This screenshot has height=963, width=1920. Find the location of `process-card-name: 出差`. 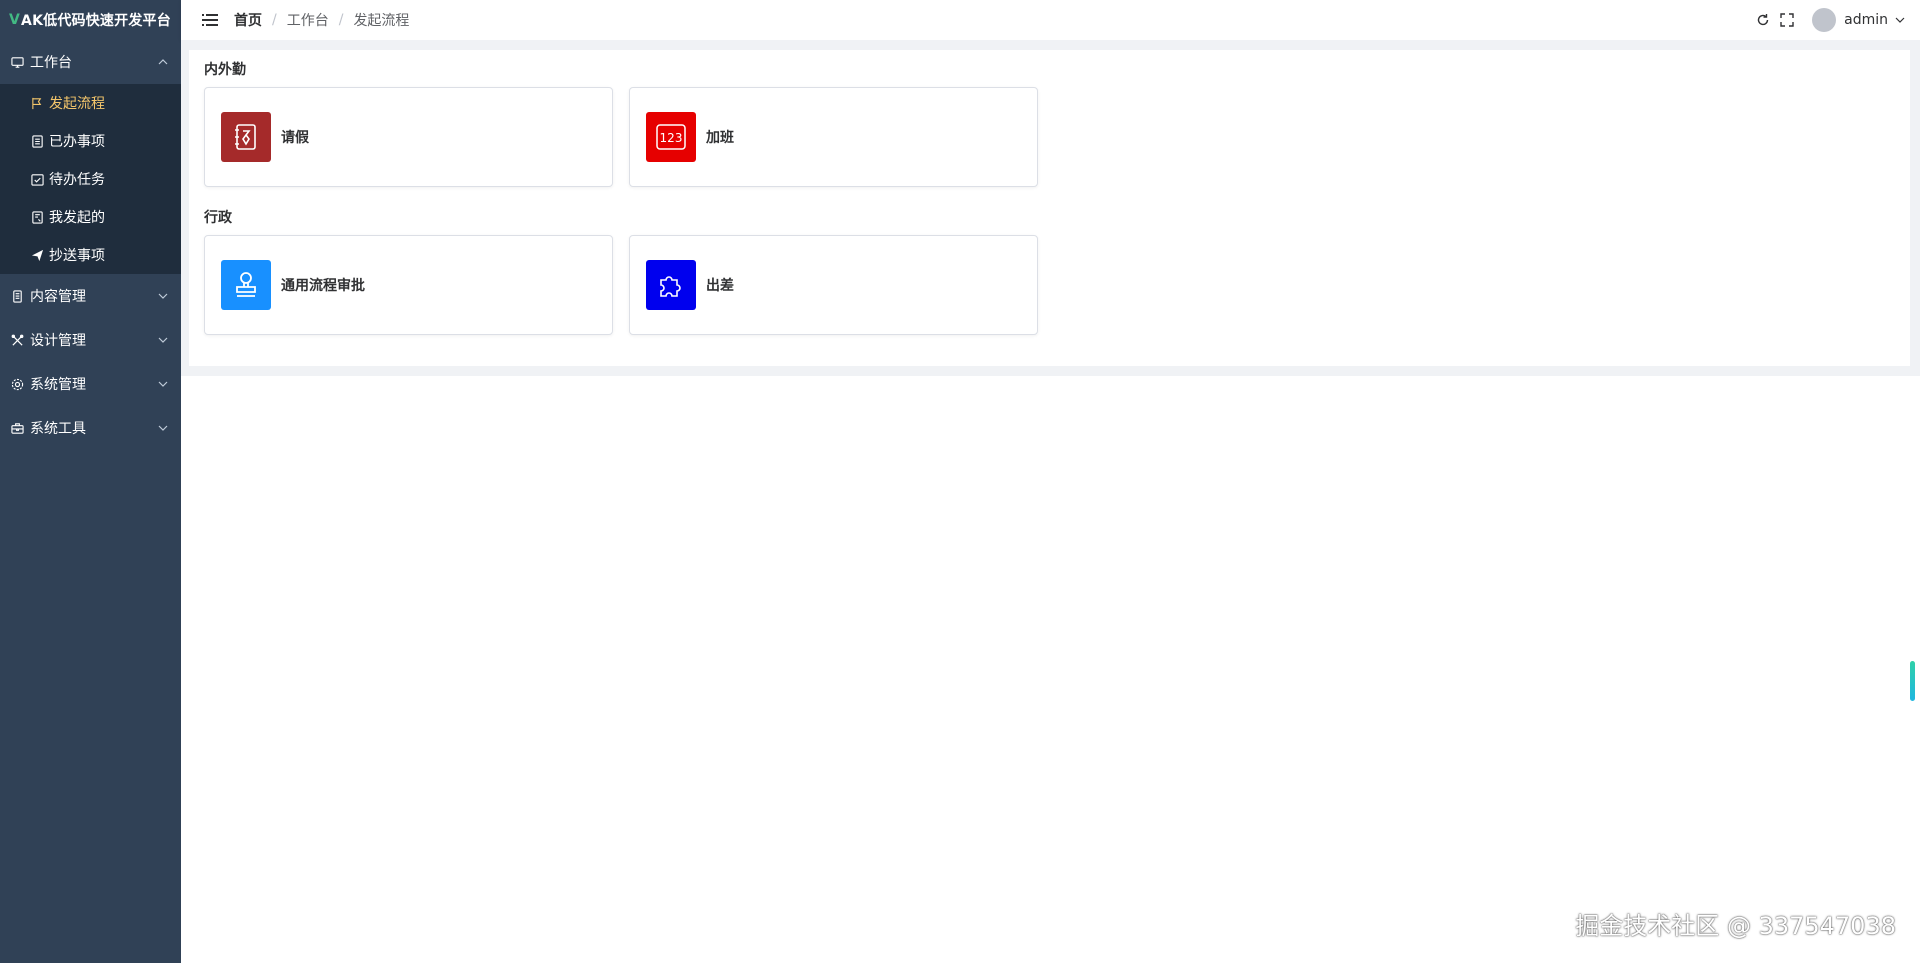

process-card-name: 出差 is located at coordinates (720, 286).